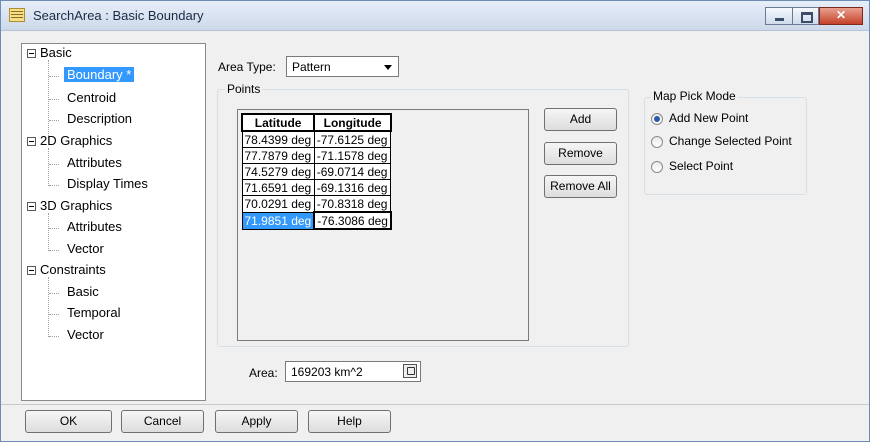  Describe the element at coordinates (435, 16) in the screenshot. I see `title-bar: SearchArea : Basic Boundary ✕` at that location.